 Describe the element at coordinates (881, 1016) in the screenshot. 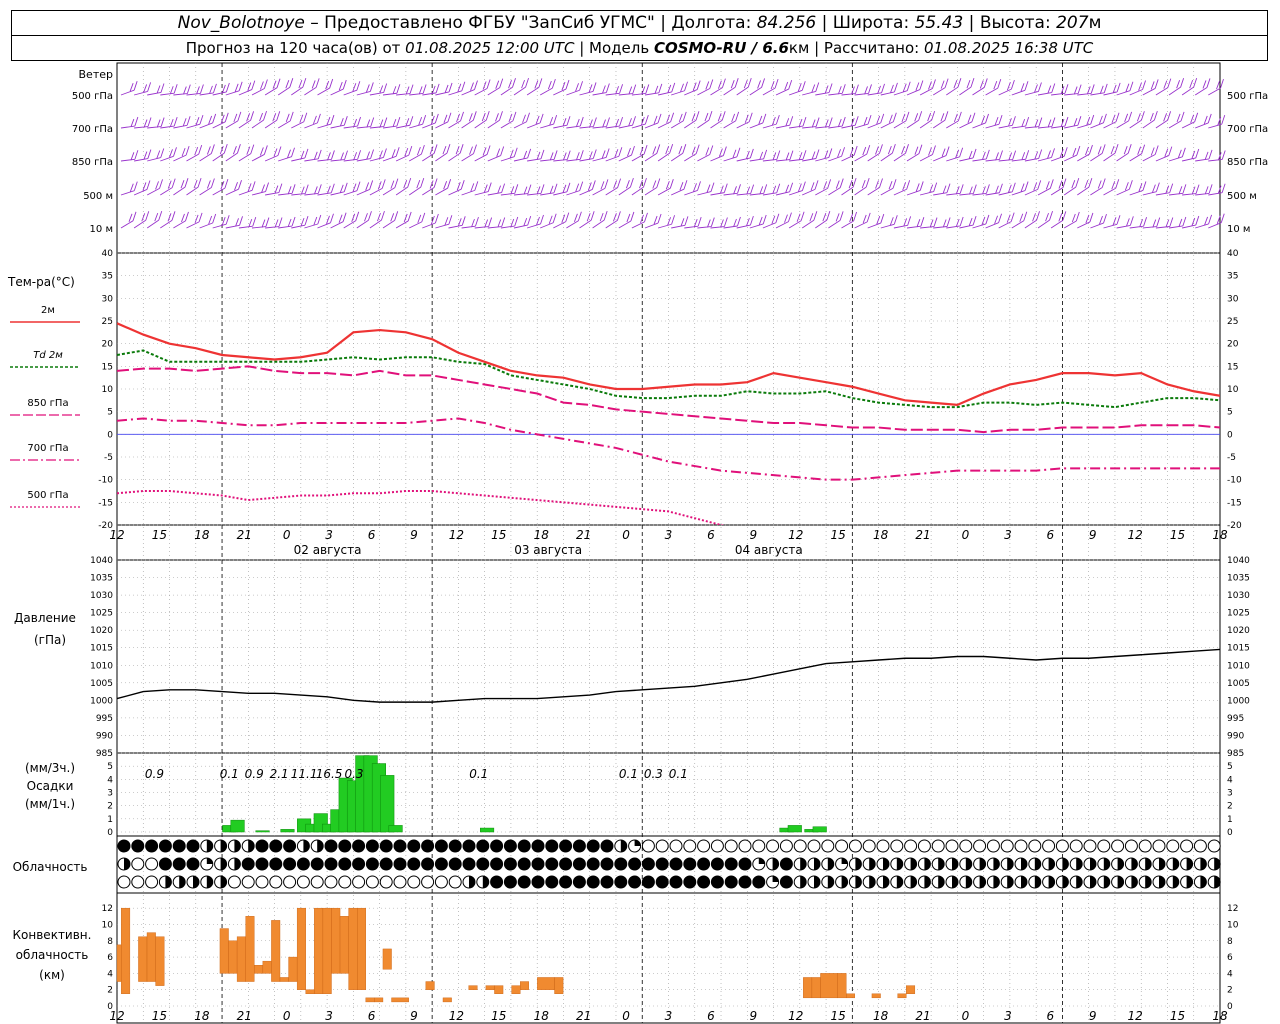

I see `x-tick-label-bottom: 18` at that location.